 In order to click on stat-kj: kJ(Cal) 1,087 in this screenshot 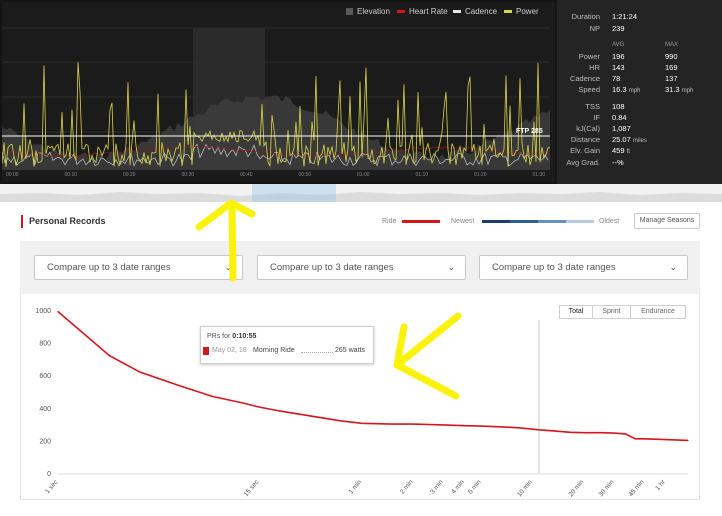, I will do `click(603, 128)`.